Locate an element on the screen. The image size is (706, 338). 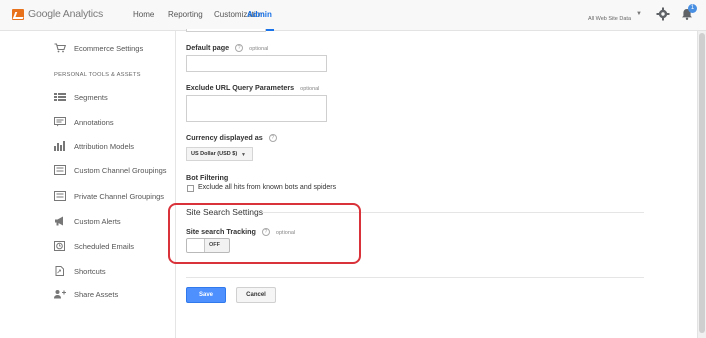
clock-icon is located at coordinates (60, 246).